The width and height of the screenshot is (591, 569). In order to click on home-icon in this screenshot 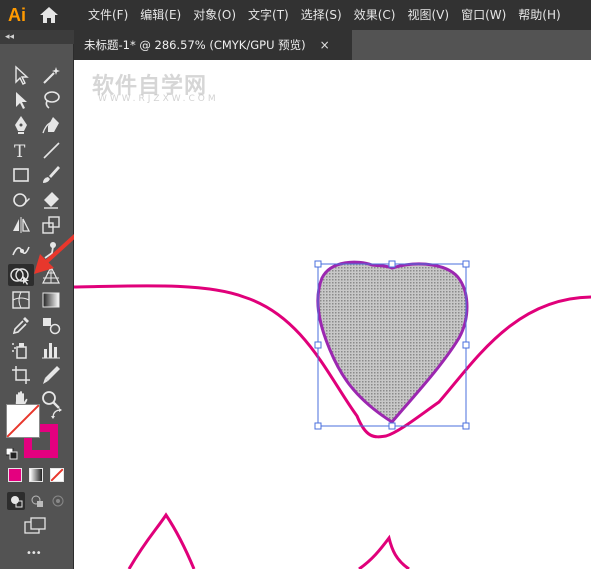, I will do `click(49, 15)`.